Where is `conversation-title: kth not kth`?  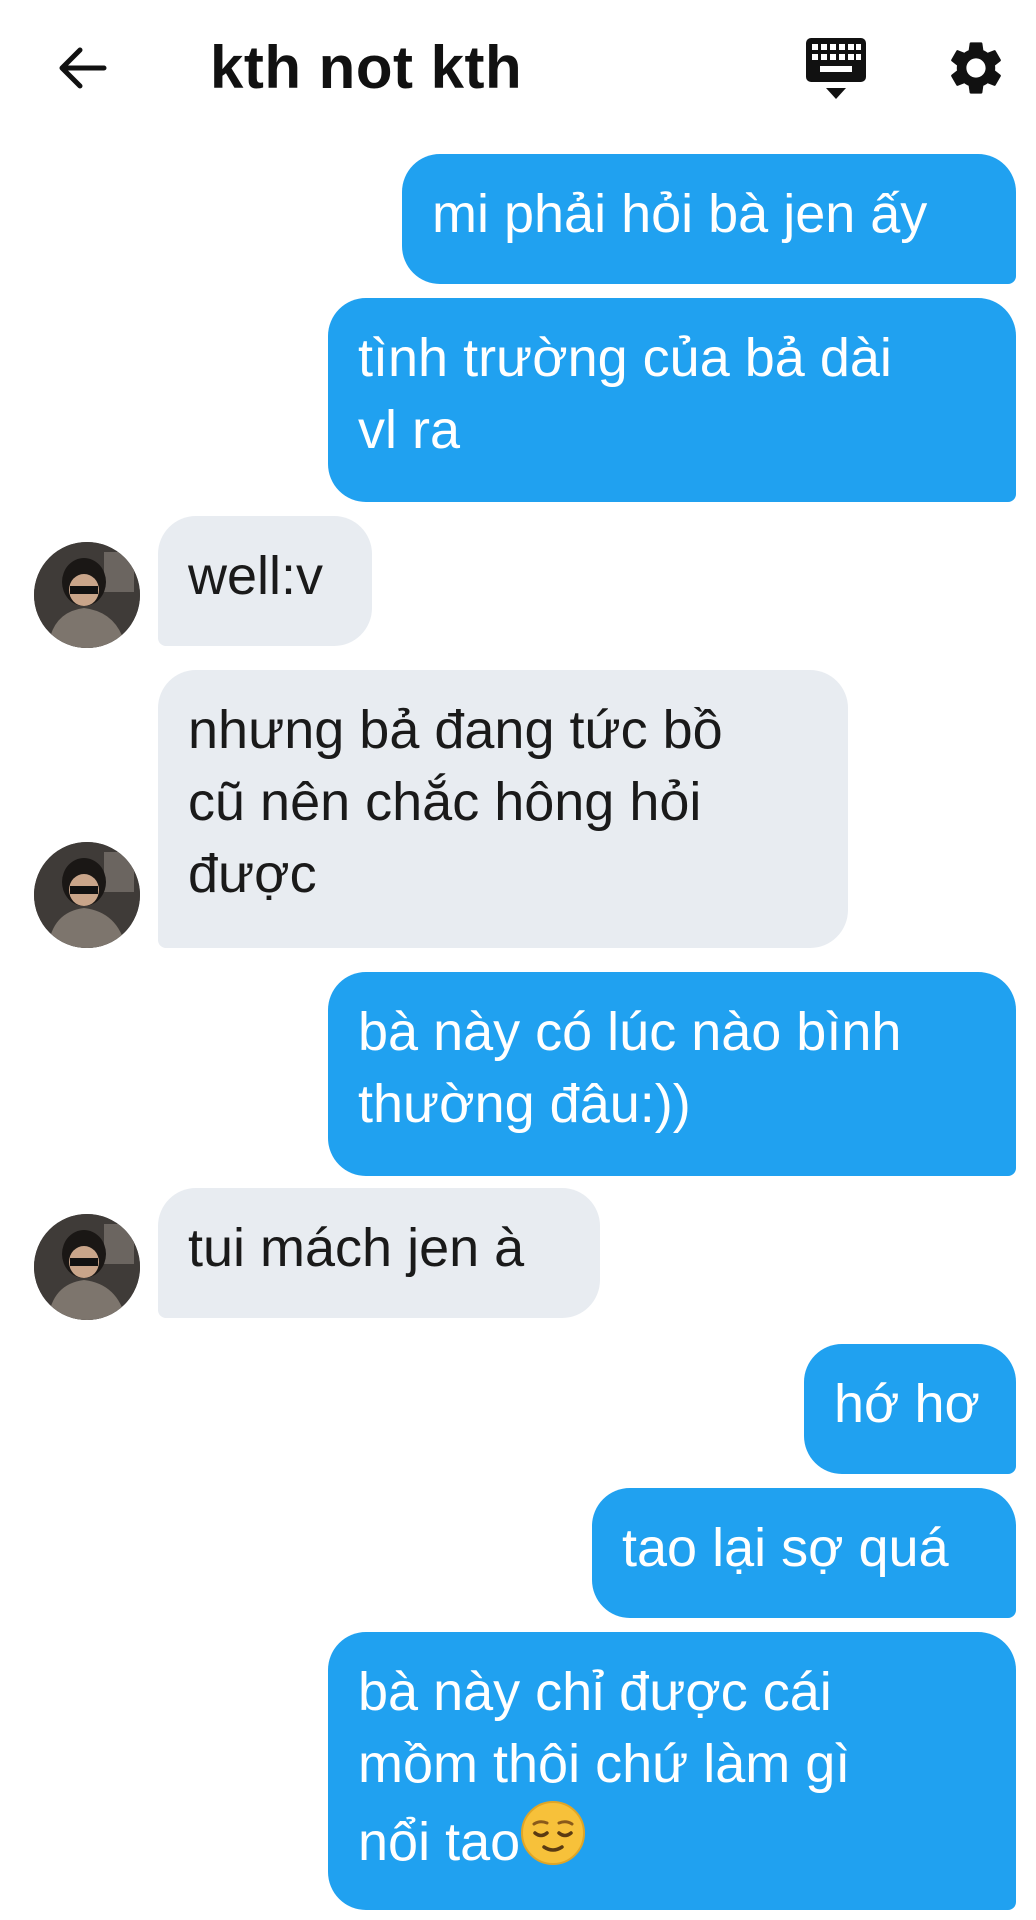
conversation-title: kth not kth is located at coordinates (366, 67).